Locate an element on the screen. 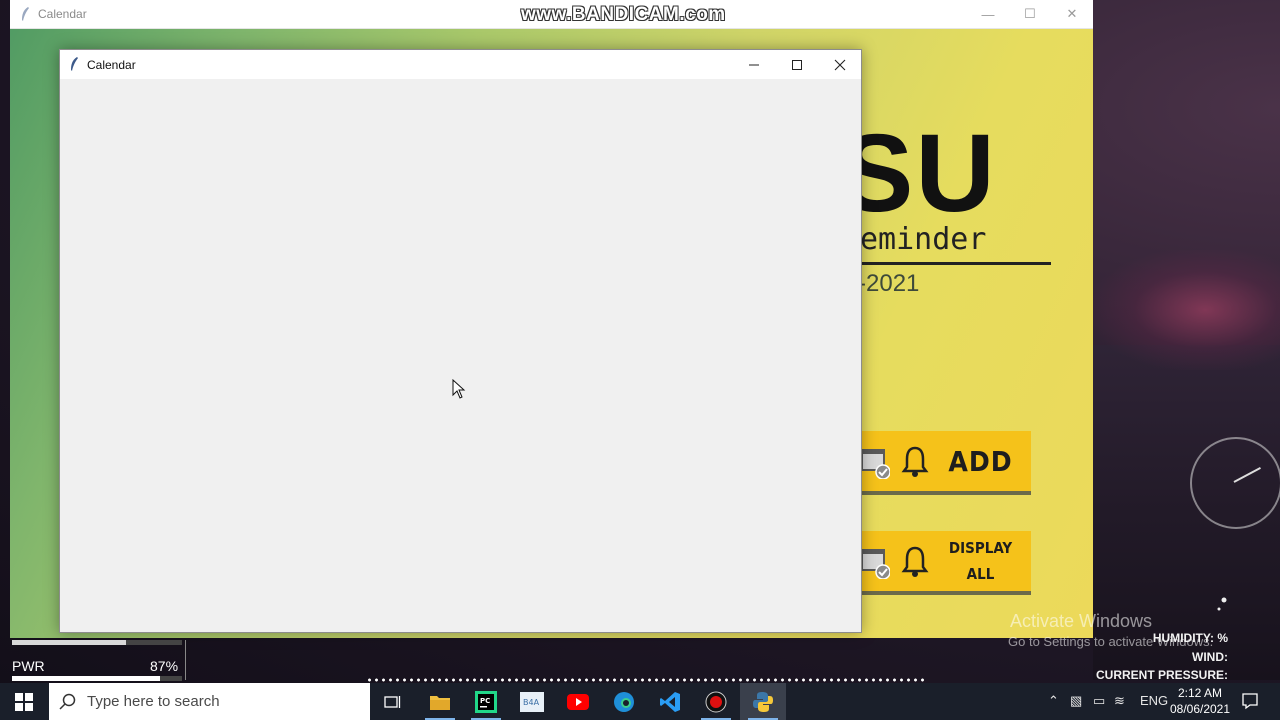  taskbar-image-app: B4A is located at coordinates (532, 701).